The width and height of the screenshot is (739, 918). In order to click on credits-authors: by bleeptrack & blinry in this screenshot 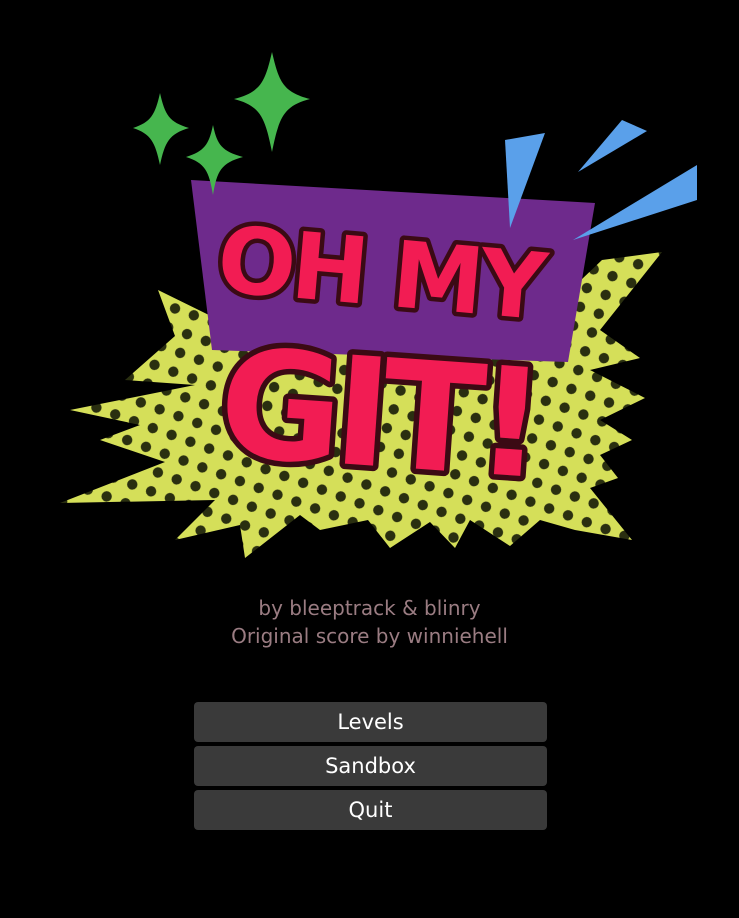, I will do `click(369, 608)`.